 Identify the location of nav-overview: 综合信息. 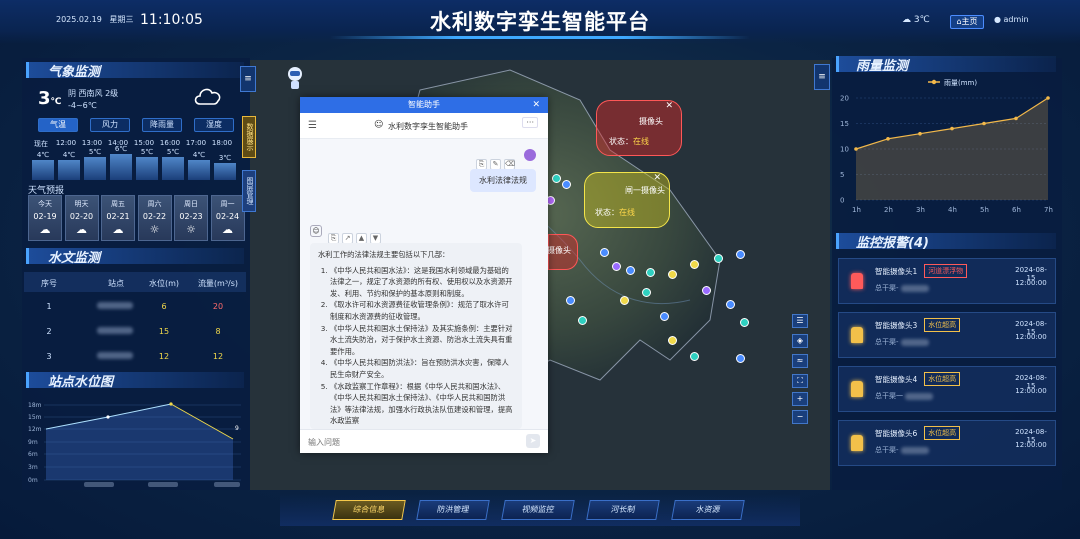
(369, 510).